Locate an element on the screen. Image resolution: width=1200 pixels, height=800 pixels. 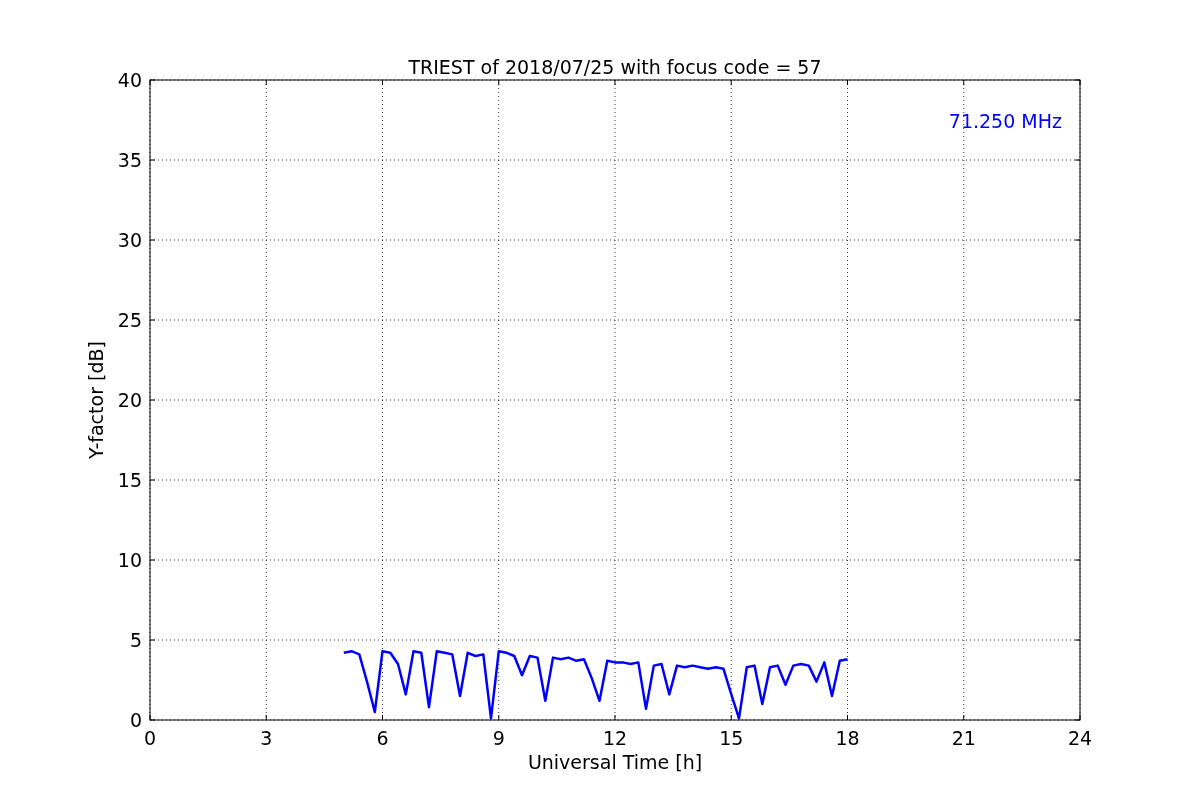
y-tick-label: 20 is located at coordinates (129, 400).